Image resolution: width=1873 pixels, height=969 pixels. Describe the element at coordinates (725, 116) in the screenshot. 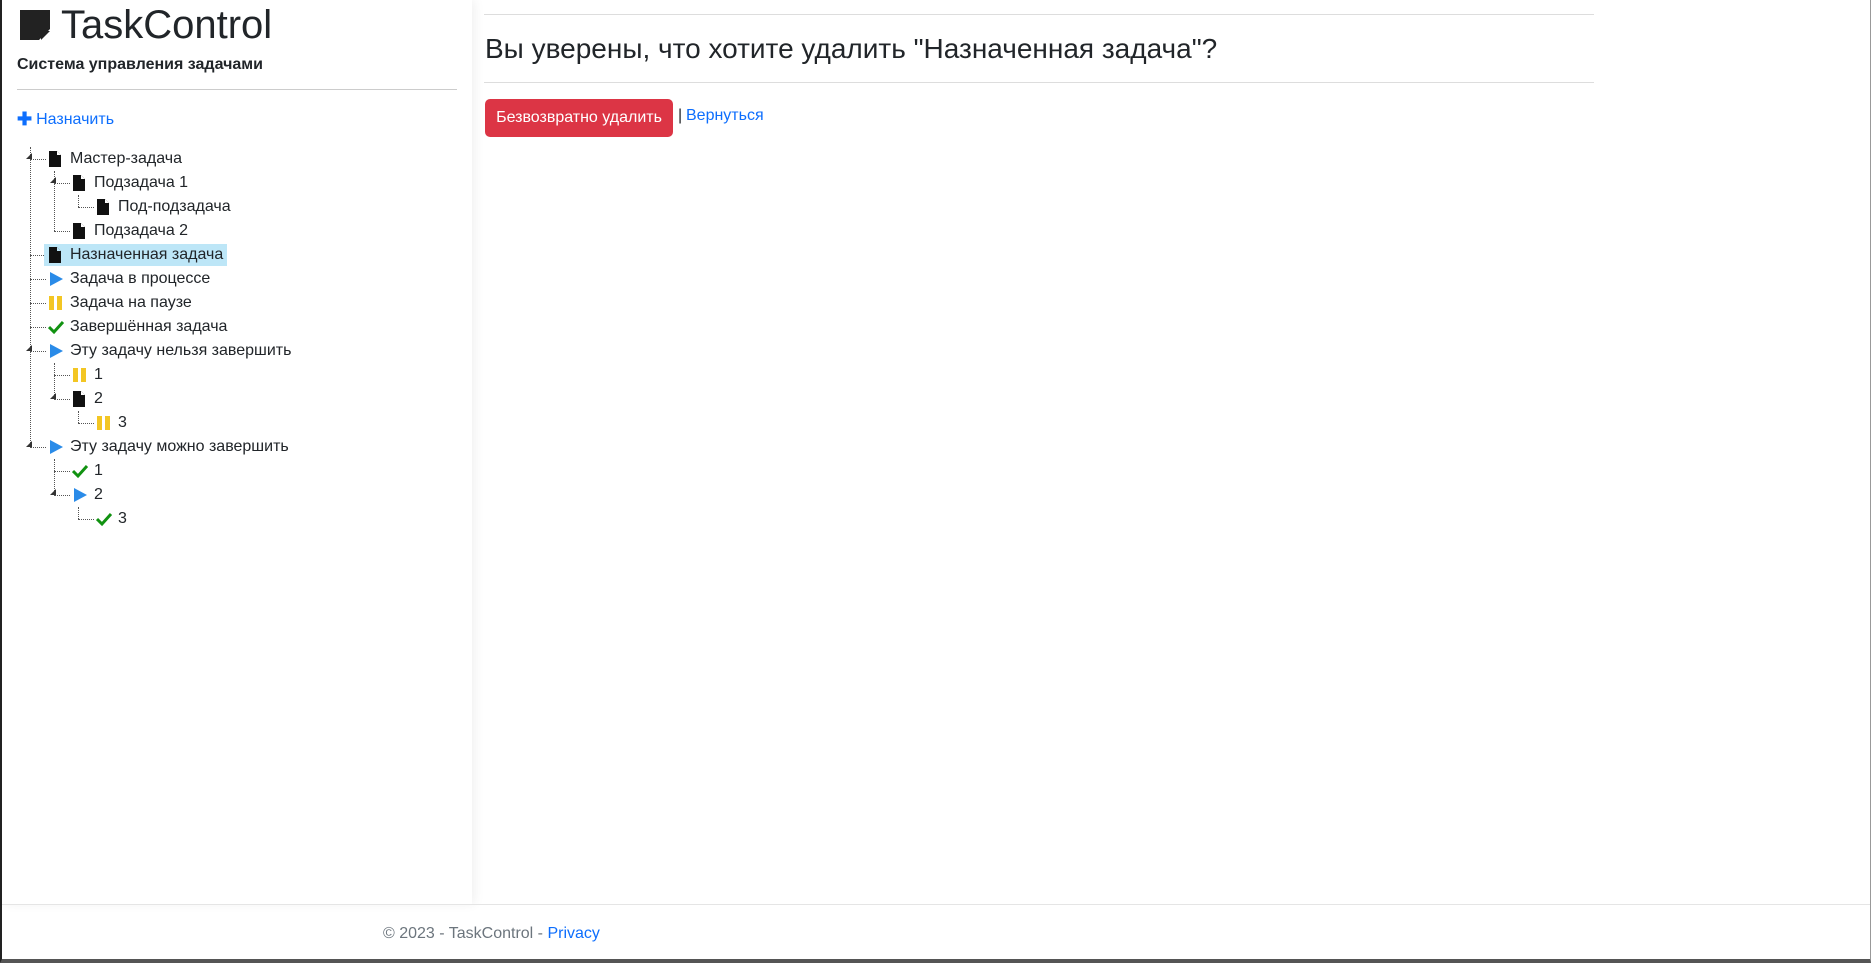

I see `back-link: Вернуться` at that location.